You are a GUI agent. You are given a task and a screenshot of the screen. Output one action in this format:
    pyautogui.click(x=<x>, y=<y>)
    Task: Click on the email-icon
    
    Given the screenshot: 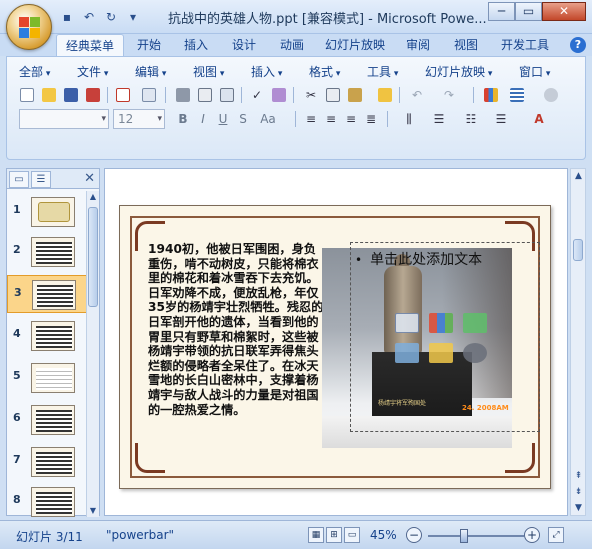 What is the action you would take?
    pyautogui.click(x=123, y=95)
    